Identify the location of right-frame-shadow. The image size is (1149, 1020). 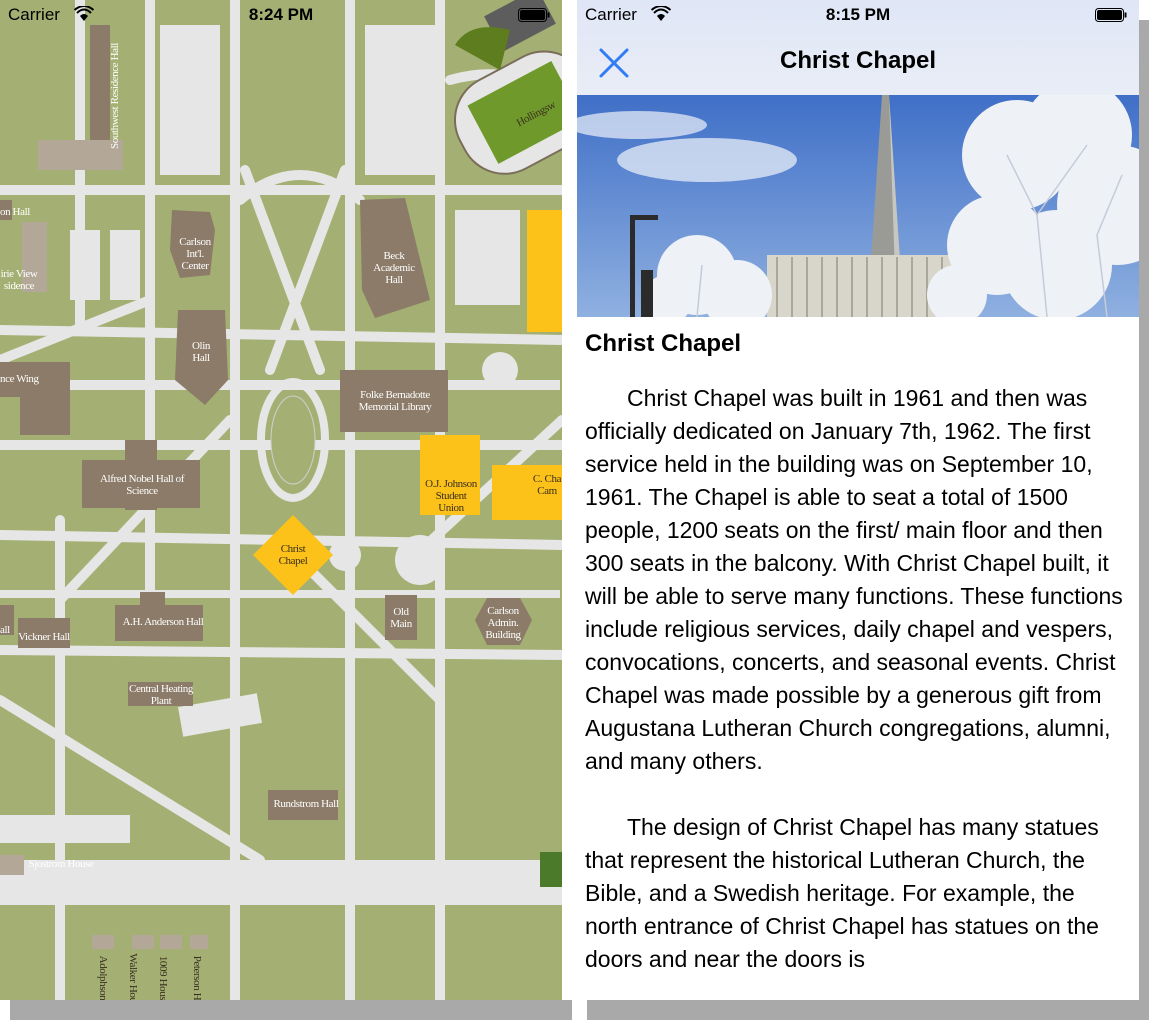
(868, 1010).